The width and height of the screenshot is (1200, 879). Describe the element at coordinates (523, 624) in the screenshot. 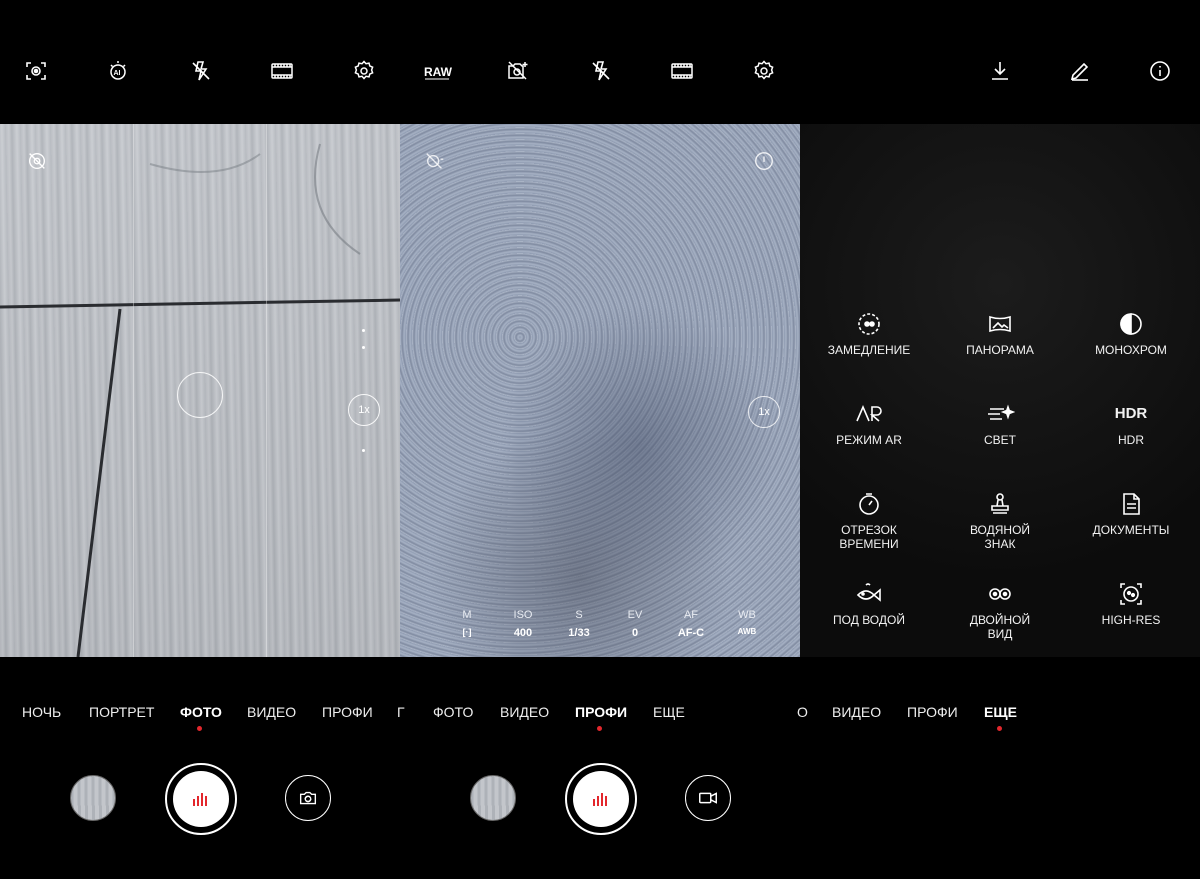

I see `pro-setting-iso: ISO 400` at that location.